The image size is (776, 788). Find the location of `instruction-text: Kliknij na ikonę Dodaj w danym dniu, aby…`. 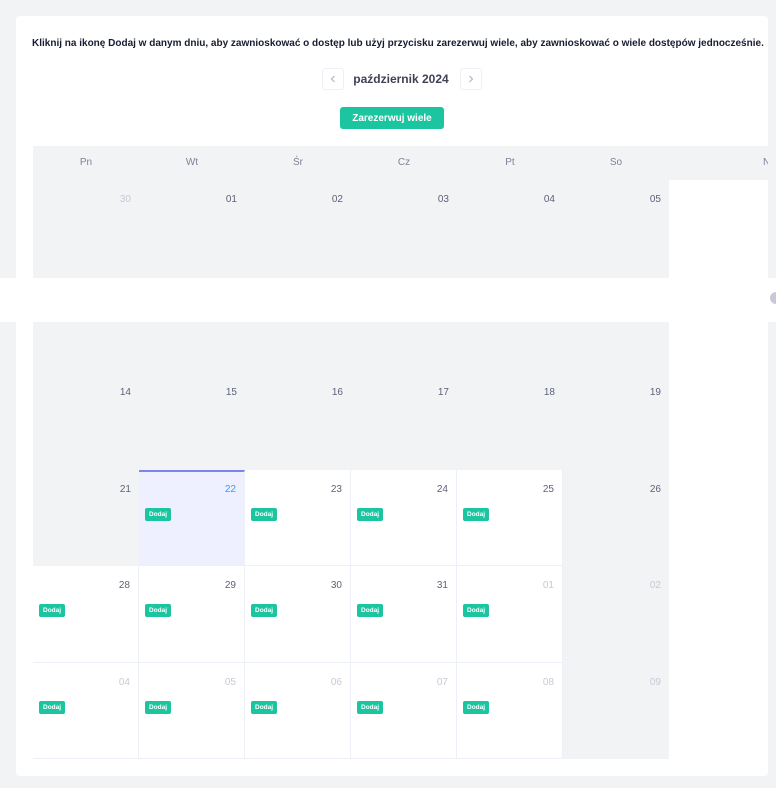

instruction-text: Kliknij na ikonę Dodaj w danym dniu, aby… is located at coordinates (398, 43).